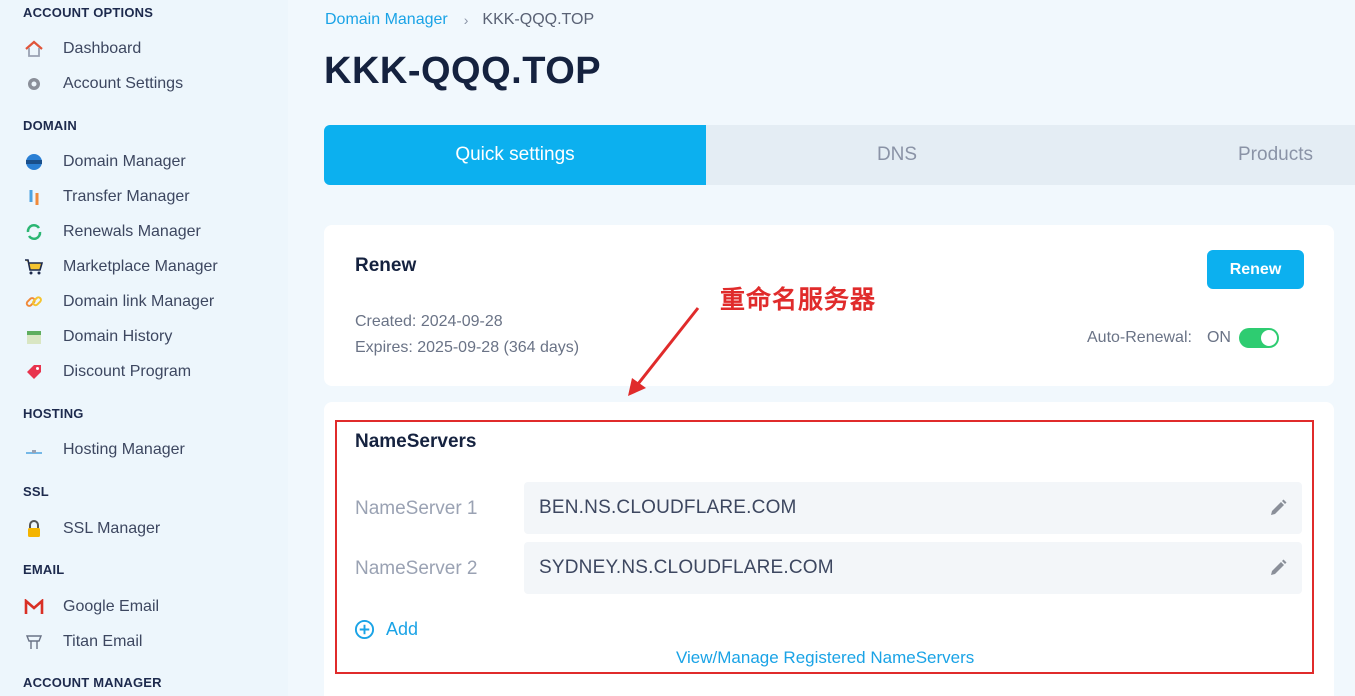  Describe the element at coordinates (459, 20) in the screenshot. I see `breadcrumb: Domain Manager › KKK-QQQ.TOP` at that location.